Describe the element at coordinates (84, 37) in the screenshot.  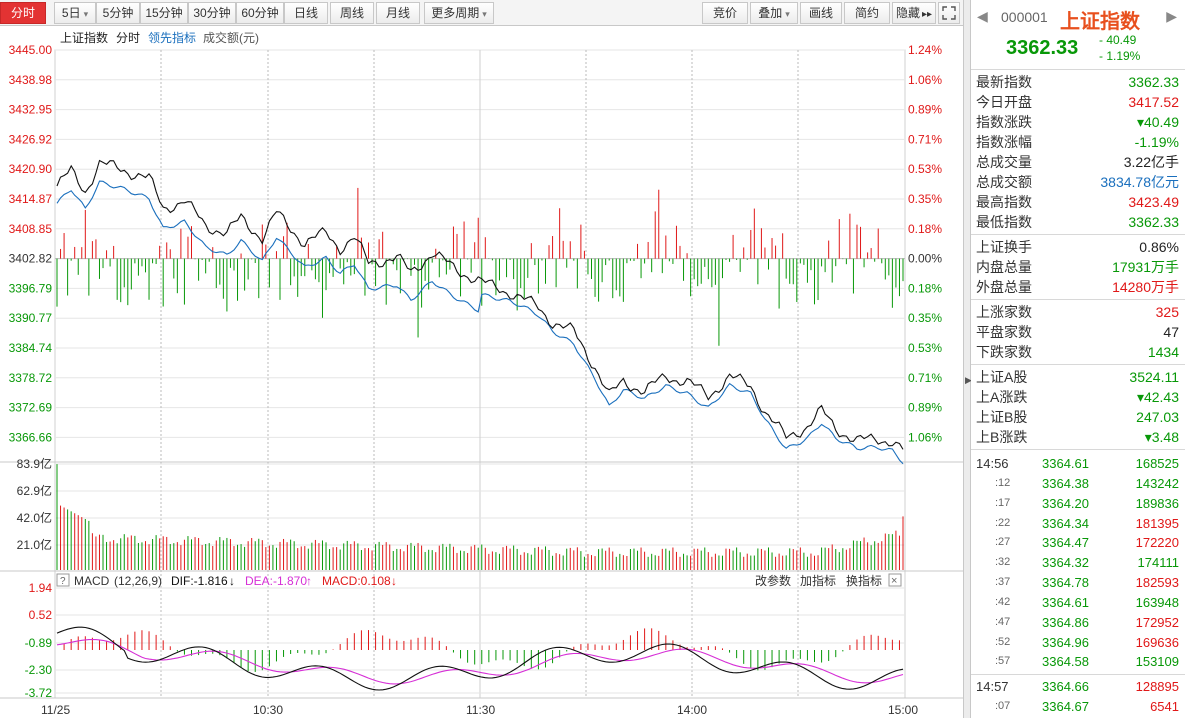
I see `chart-header-index_name: 上证指数` at that location.